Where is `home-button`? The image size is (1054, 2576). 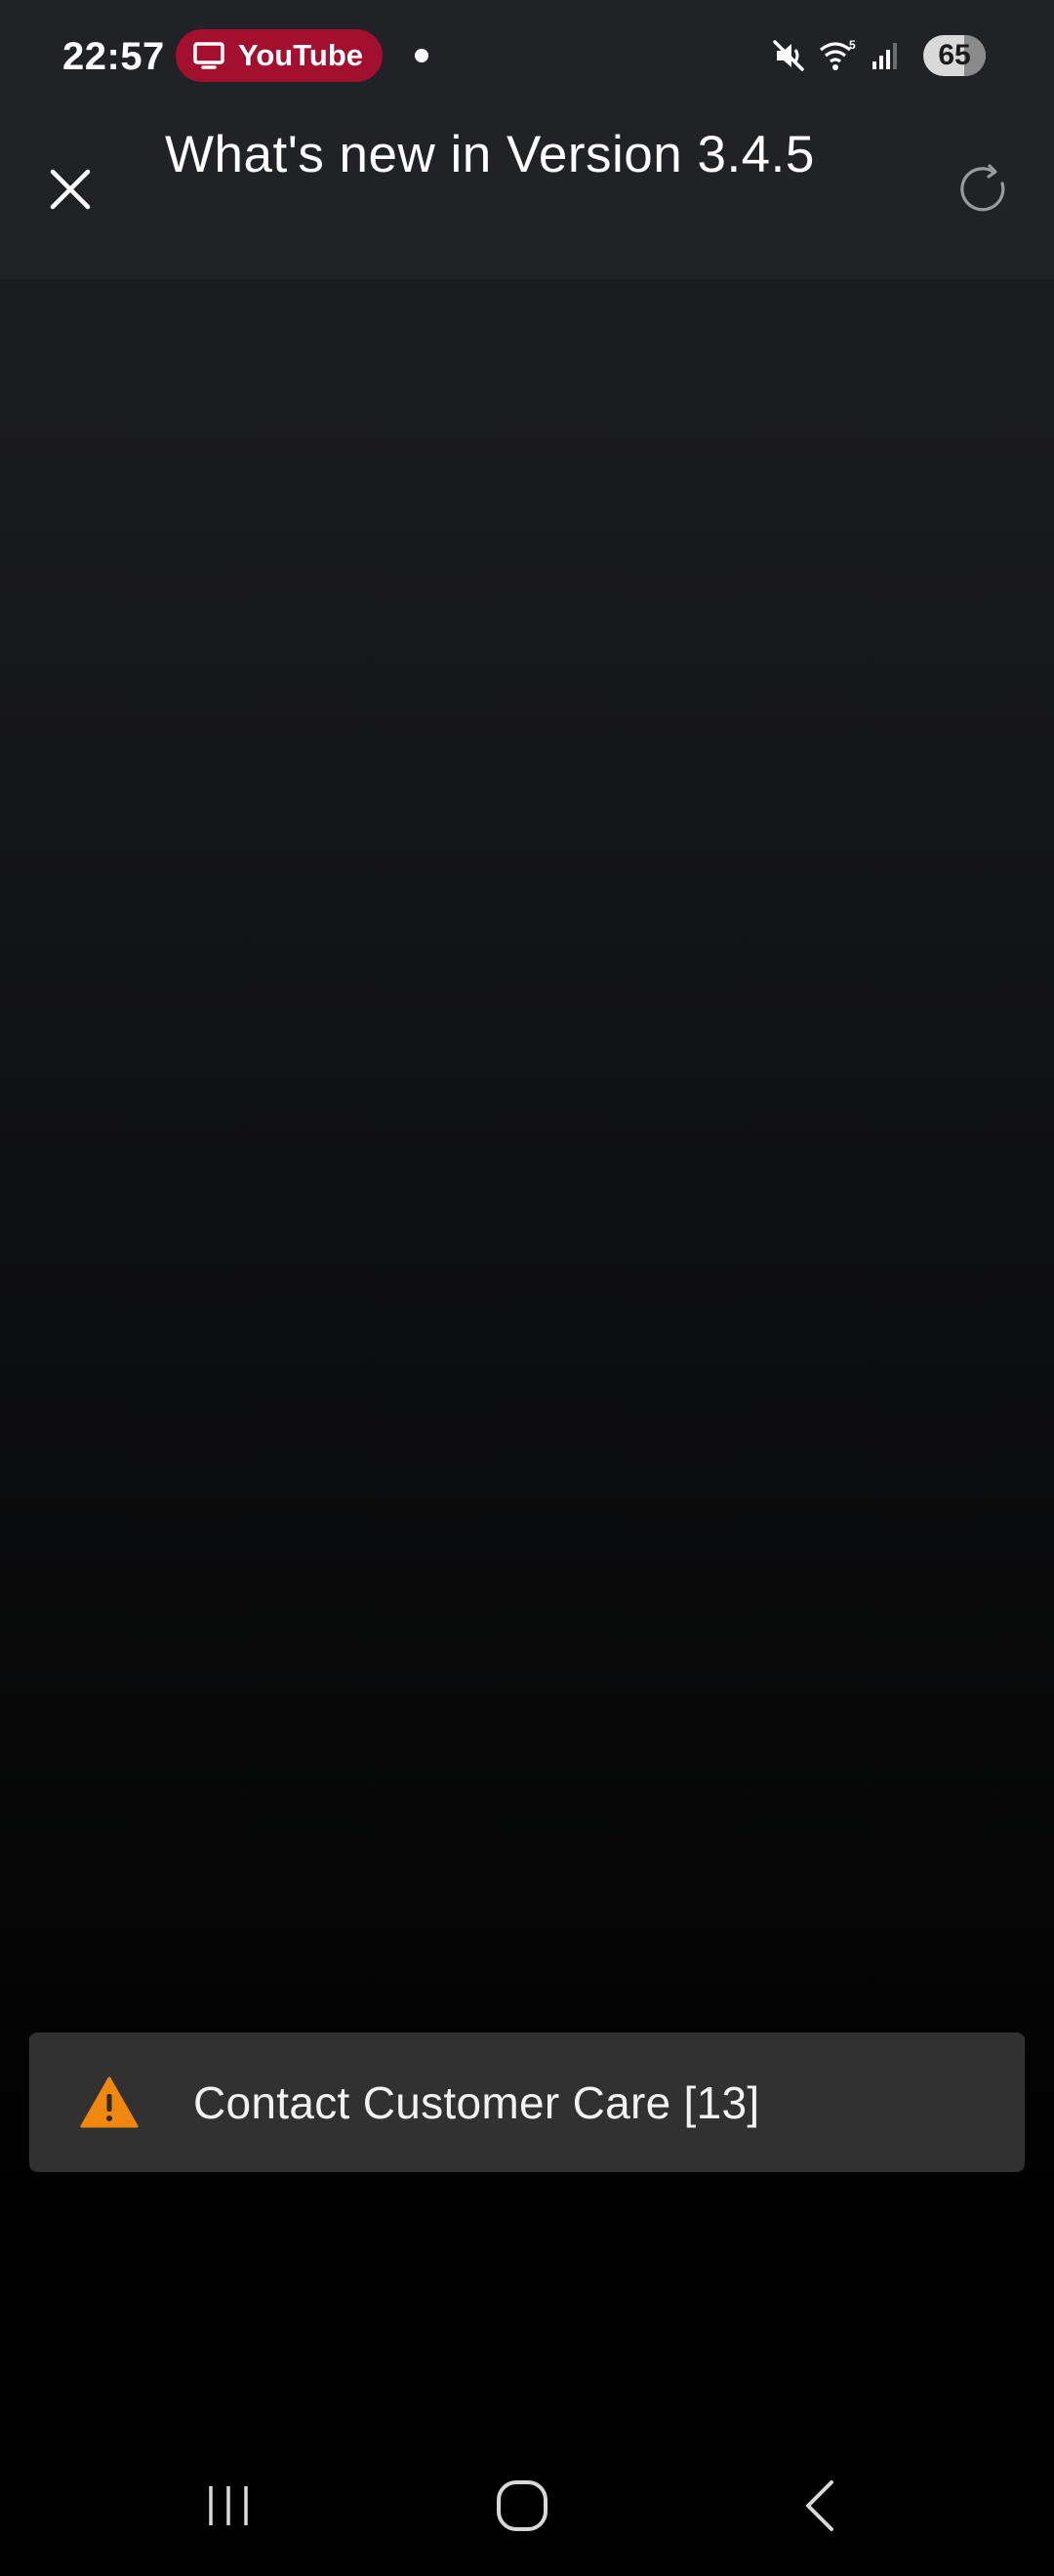
home-button is located at coordinates (522, 2508).